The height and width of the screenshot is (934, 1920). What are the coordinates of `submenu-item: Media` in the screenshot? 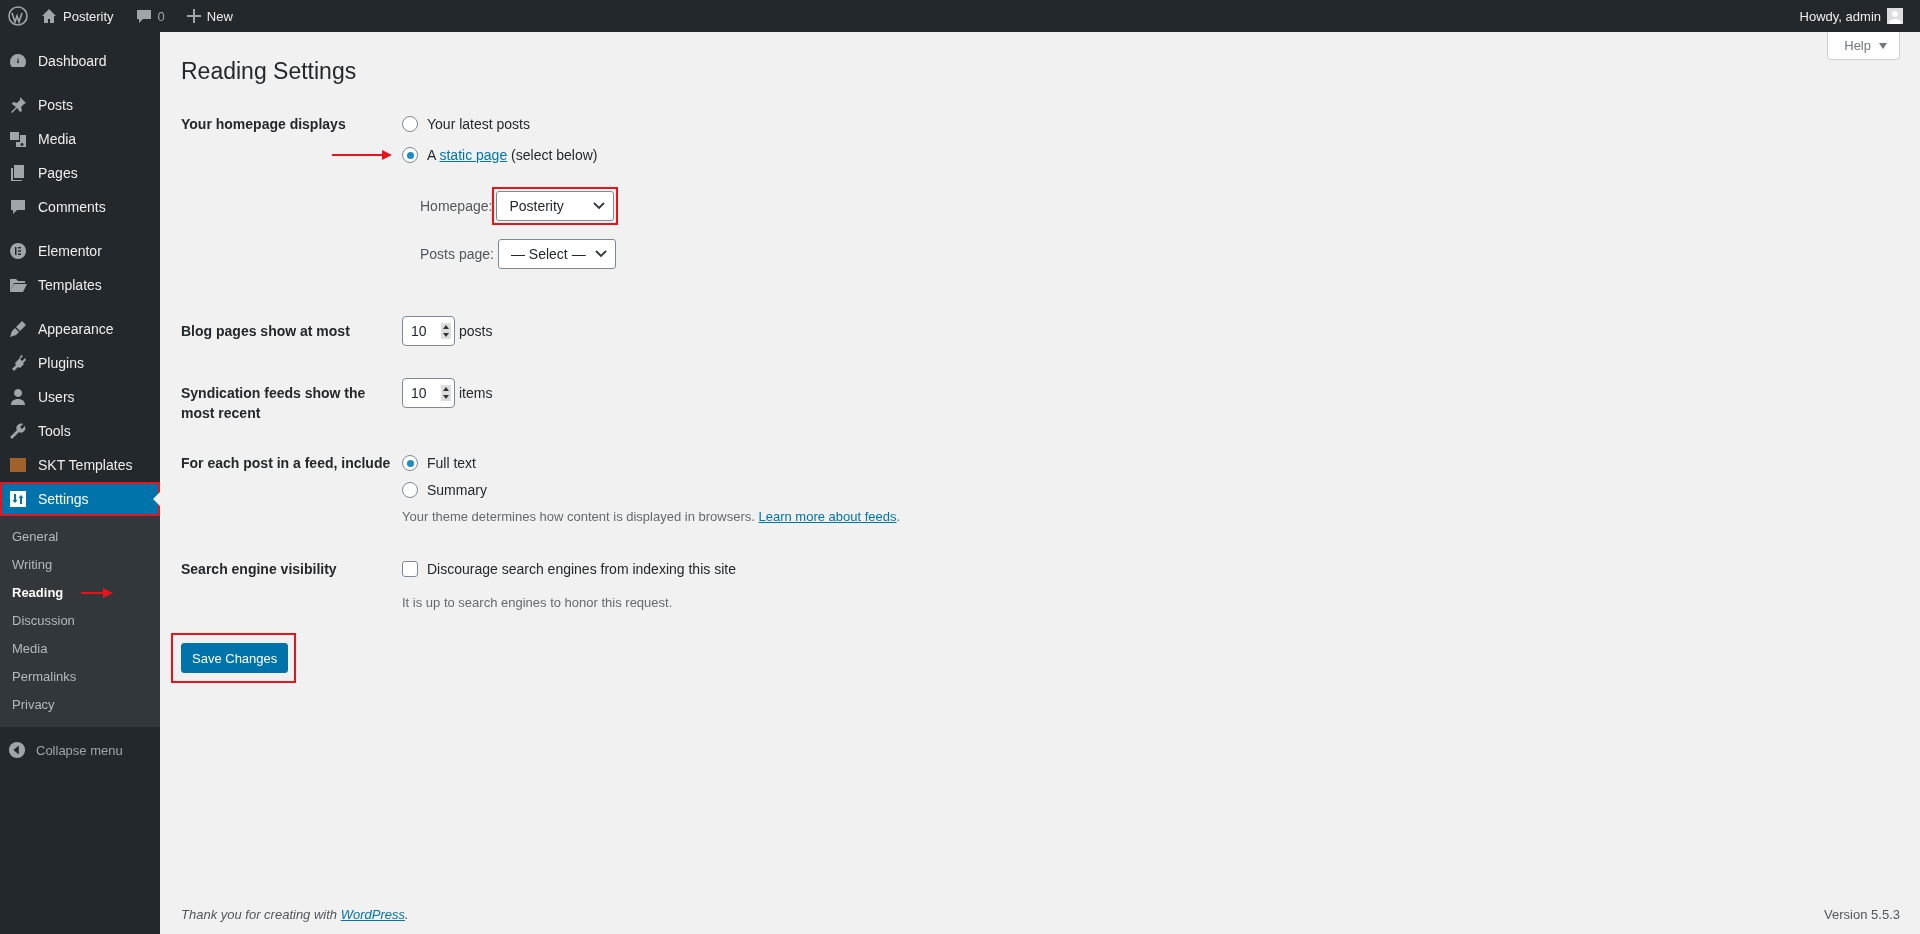 It's located at (30, 649).